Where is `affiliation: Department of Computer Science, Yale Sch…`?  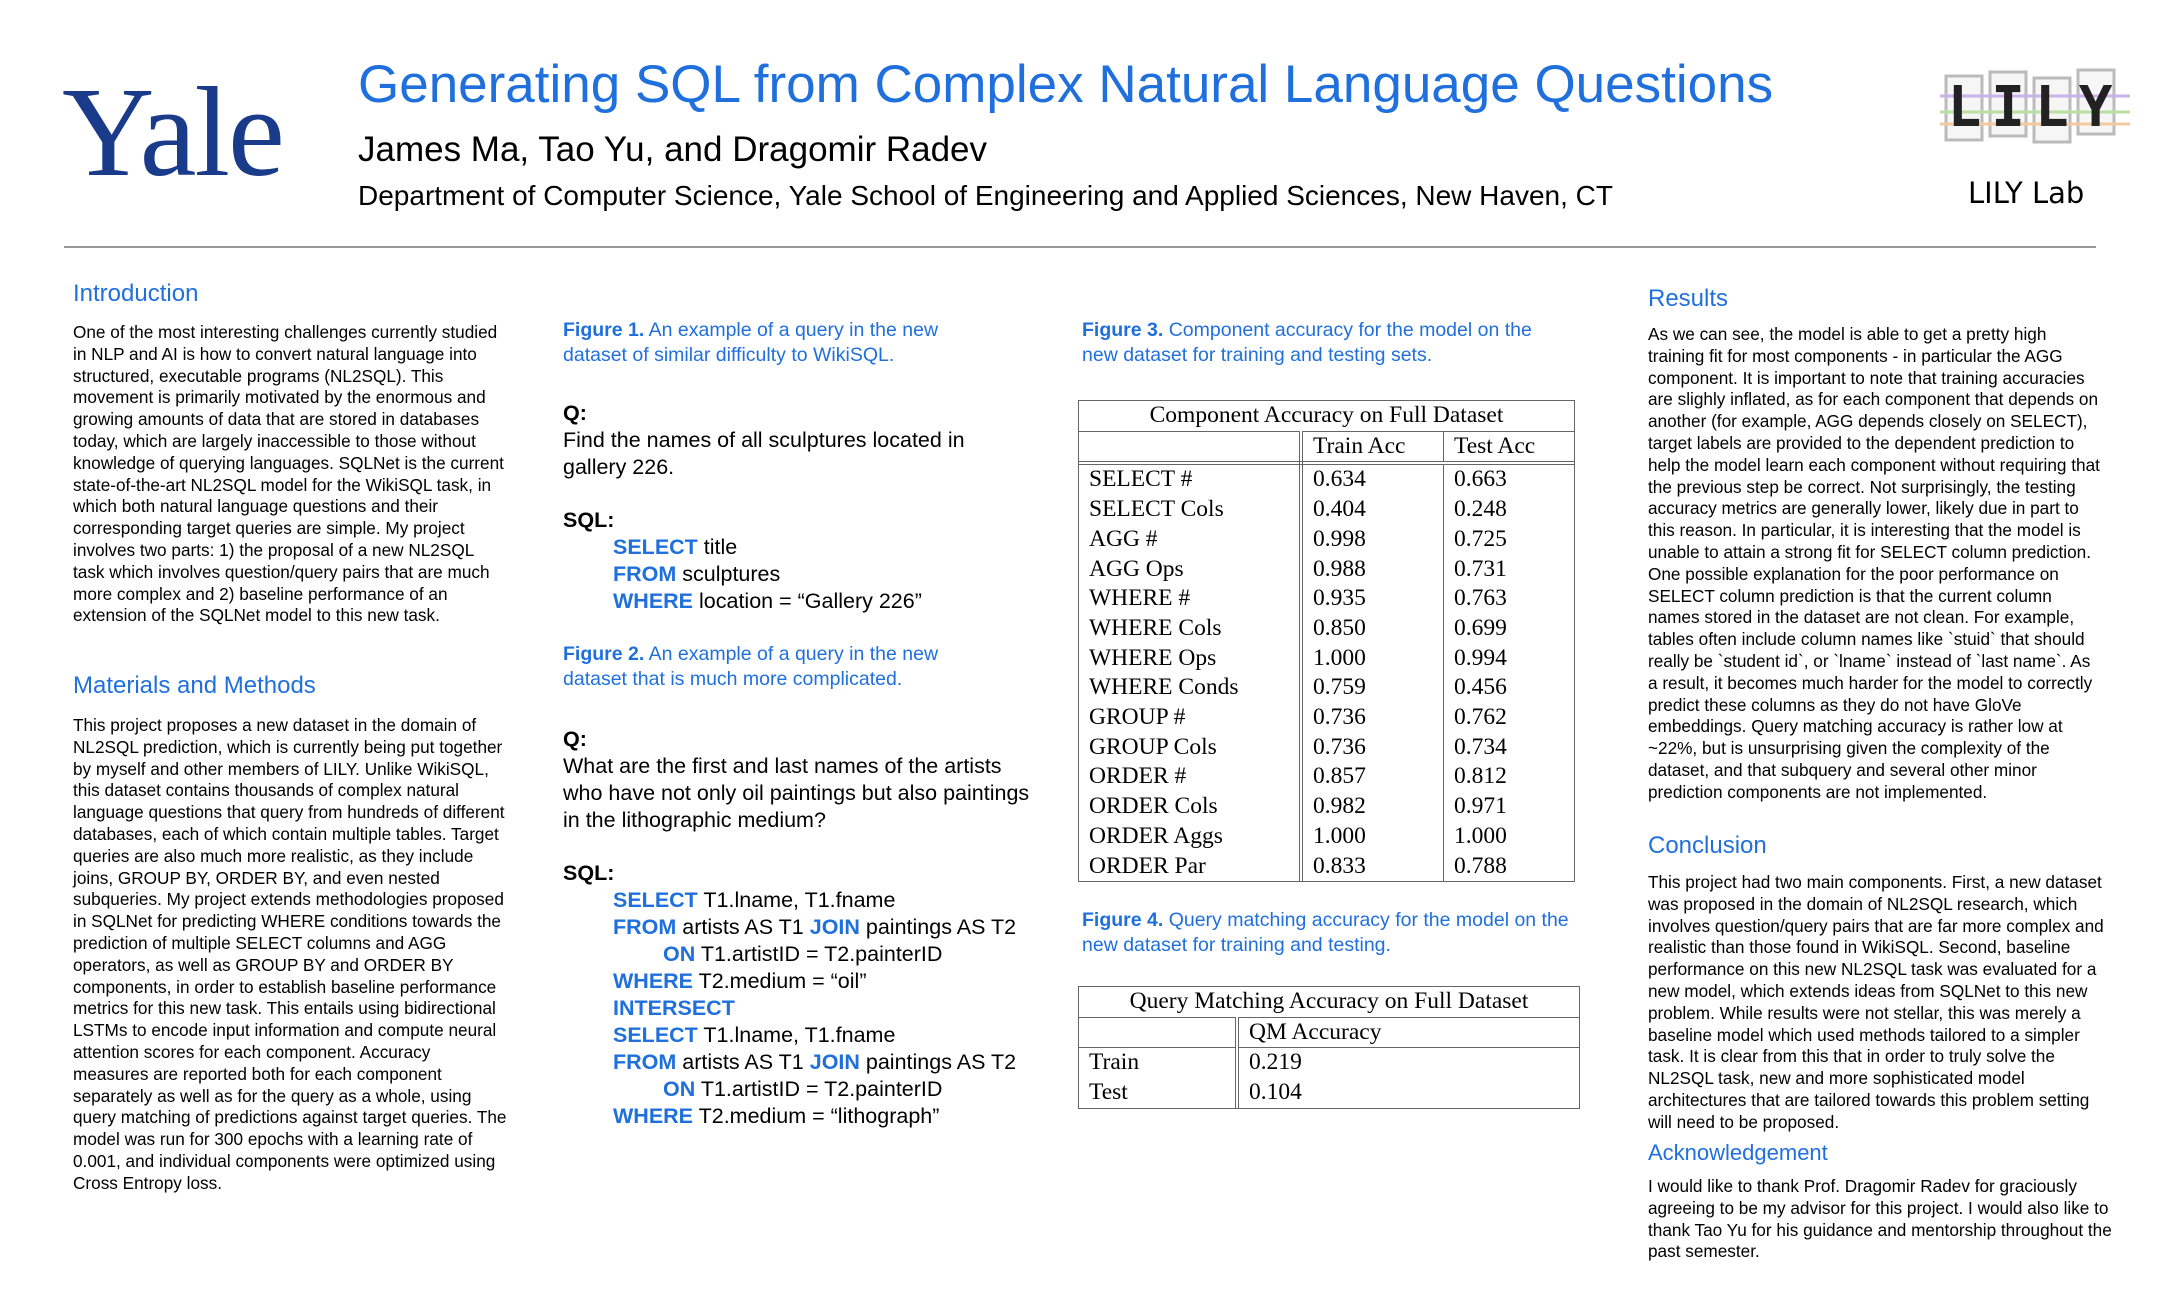
affiliation: Department of Computer Science, Yale Sch… is located at coordinates (985, 195).